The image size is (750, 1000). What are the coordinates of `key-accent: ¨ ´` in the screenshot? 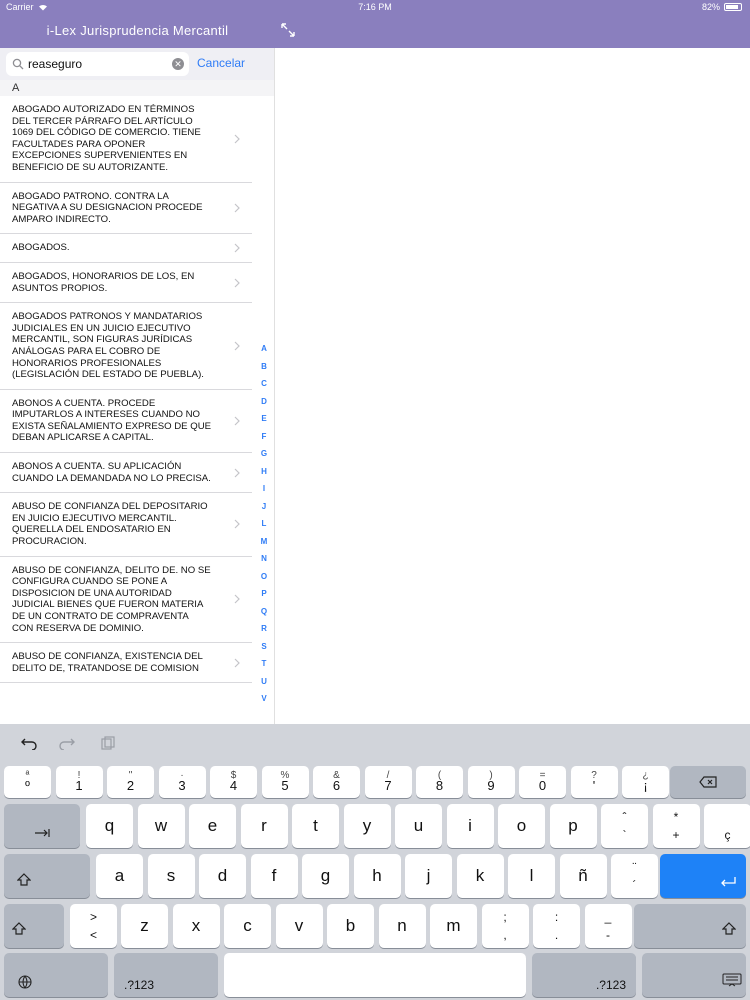 It's located at (634, 876).